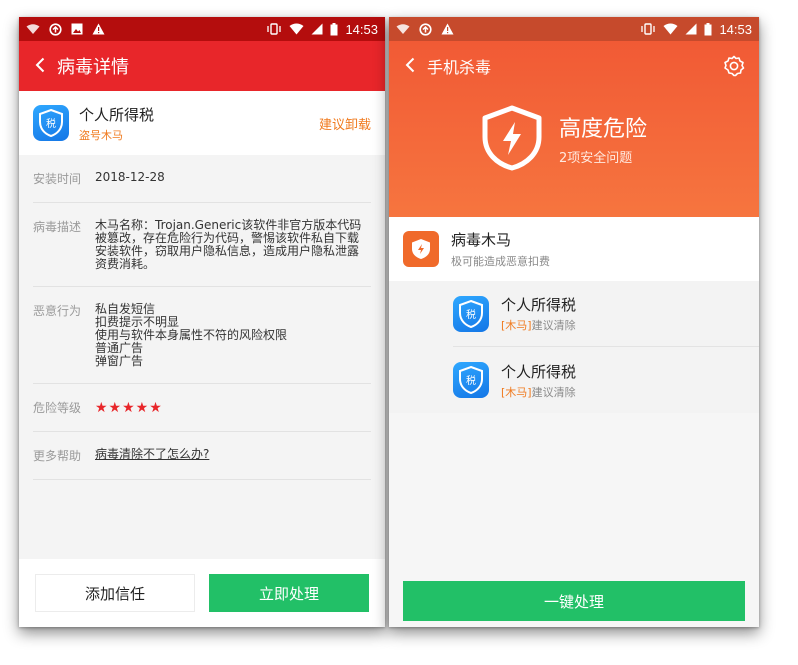 Image resolution: width=798 pixels, height=665 pixels. What do you see at coordinates (119, 361) in the screenshot?
I see `behavior-item: 弹窗广告` at bounding box center [119, 361].